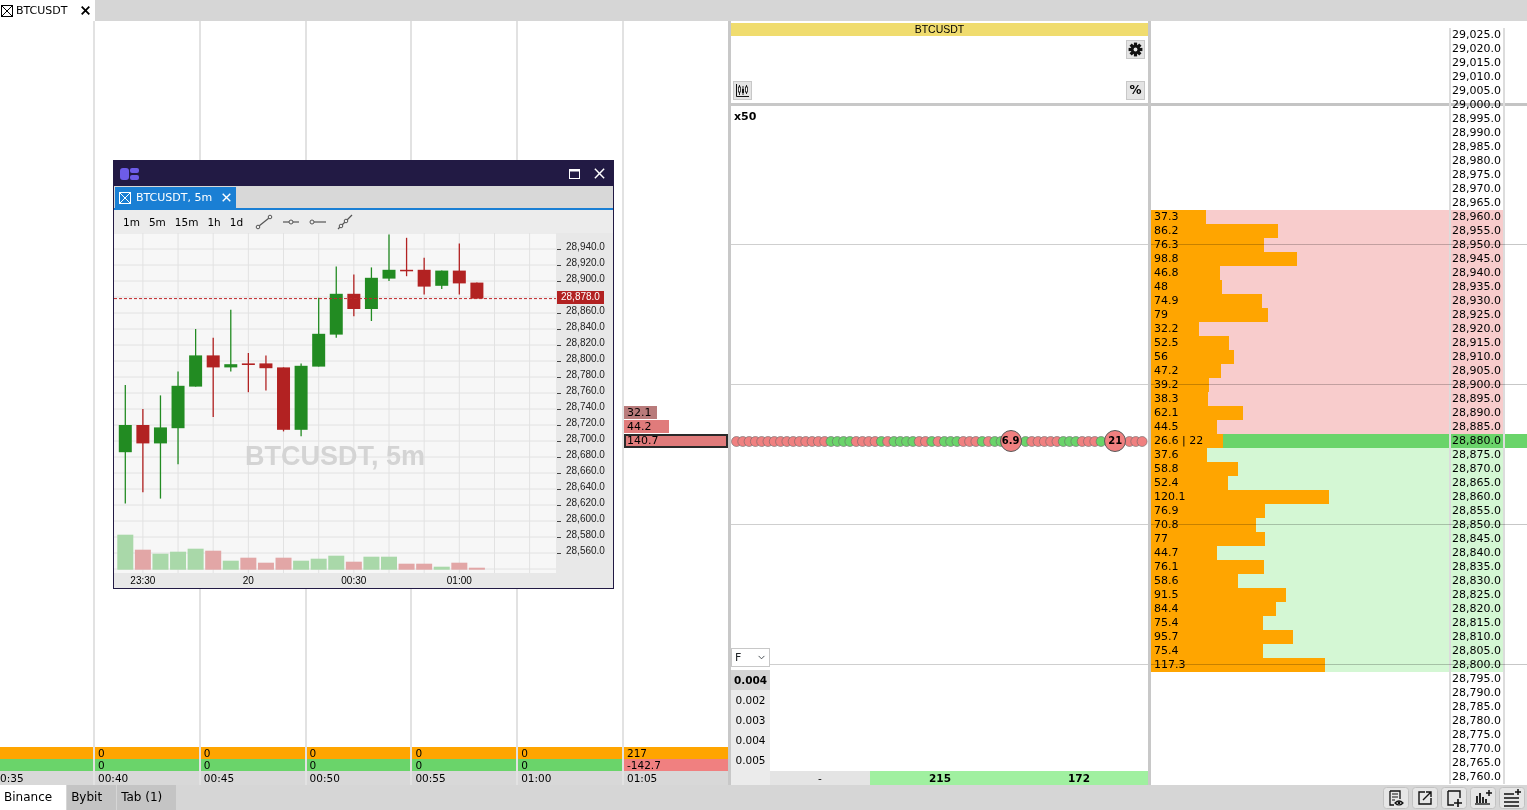 The height and width of the screenshot is (810, 1527). What do you see at coordinates (1160, 538) in the screenshot?
I see `bid-size: 77` at bounding box center [1160, 538].